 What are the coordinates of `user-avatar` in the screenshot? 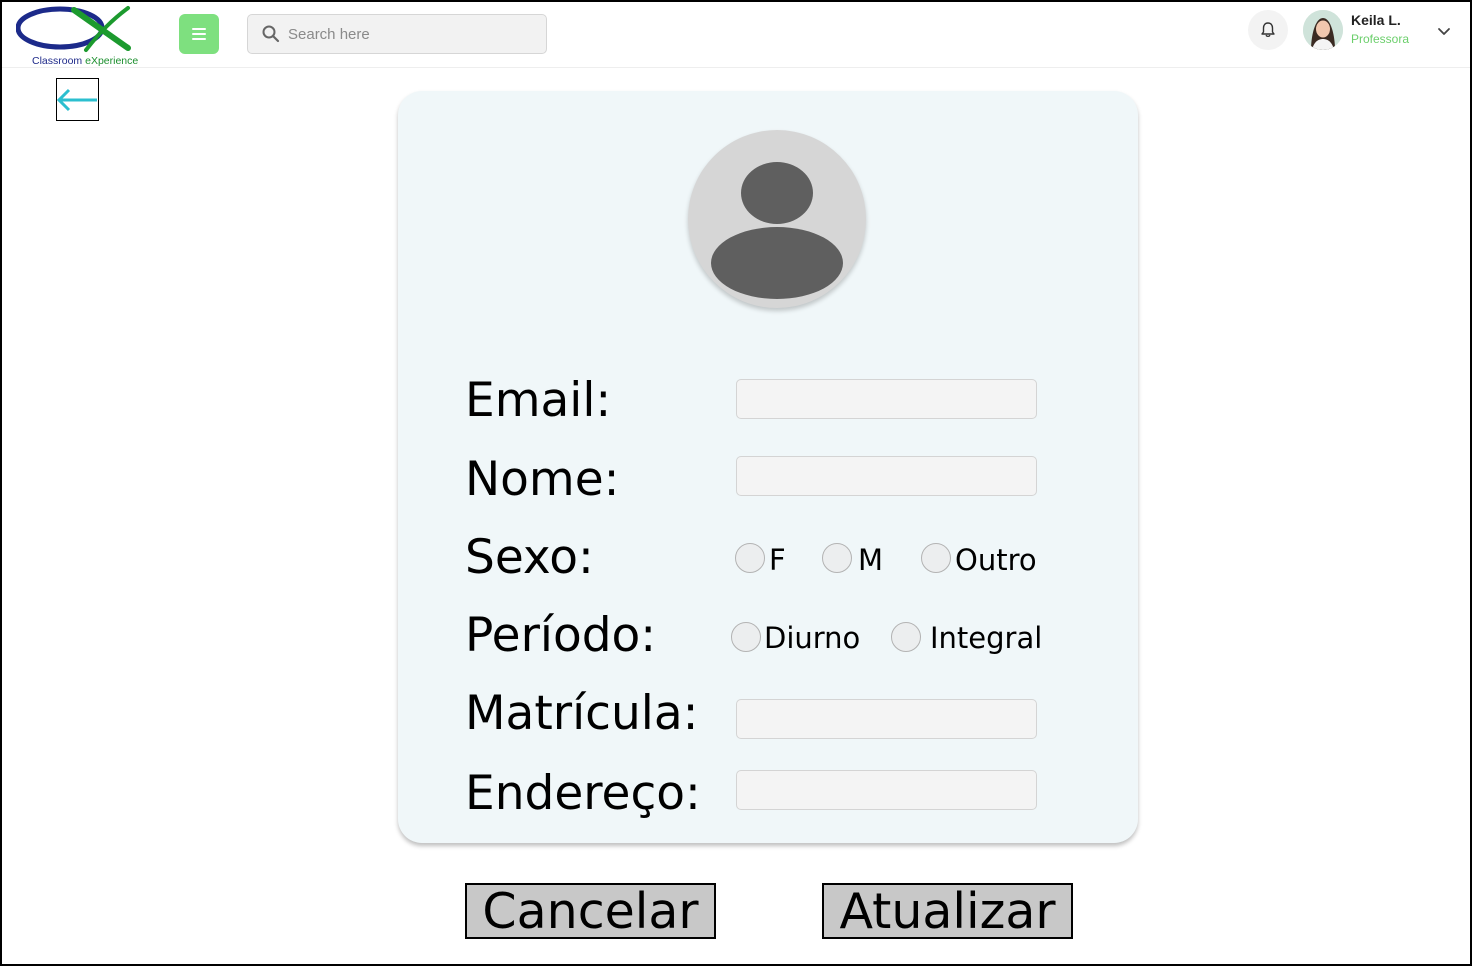 It's located at (1323, 30).